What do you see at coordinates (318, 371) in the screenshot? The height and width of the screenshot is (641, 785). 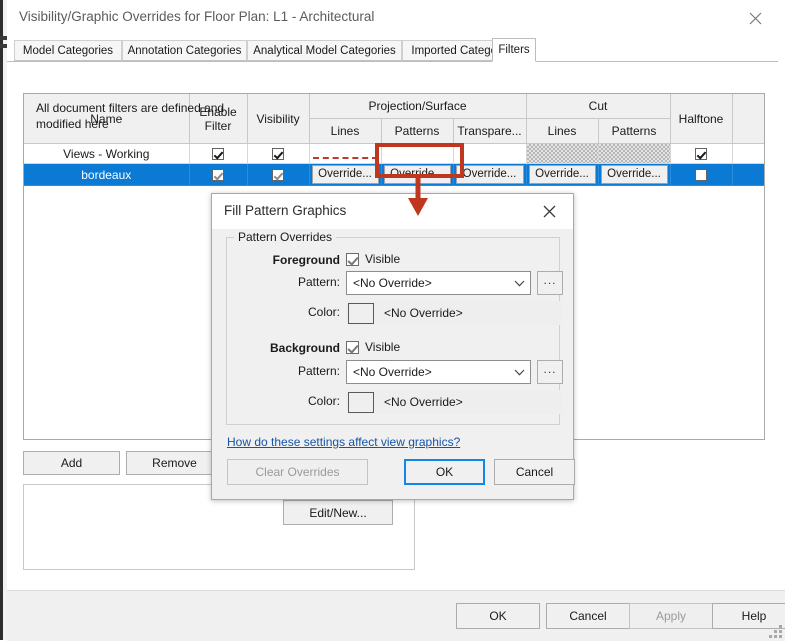 I see `background-pattern-label: Pattern:` at bounding box center [318, 371].